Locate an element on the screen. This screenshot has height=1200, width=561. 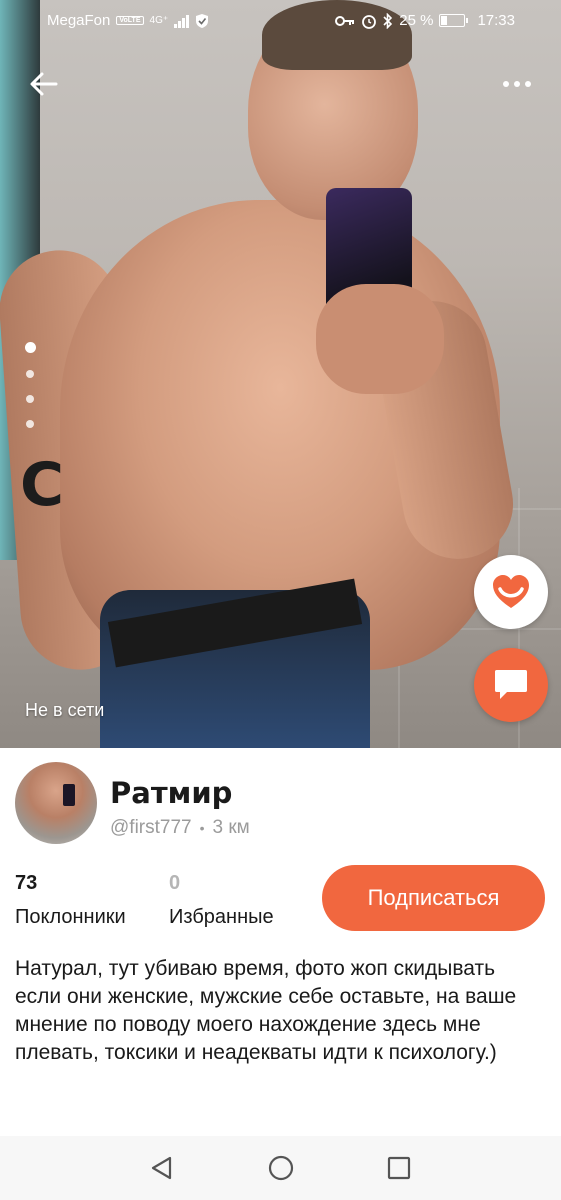
more-horizontal-icon is located at coordinates (506, 84).